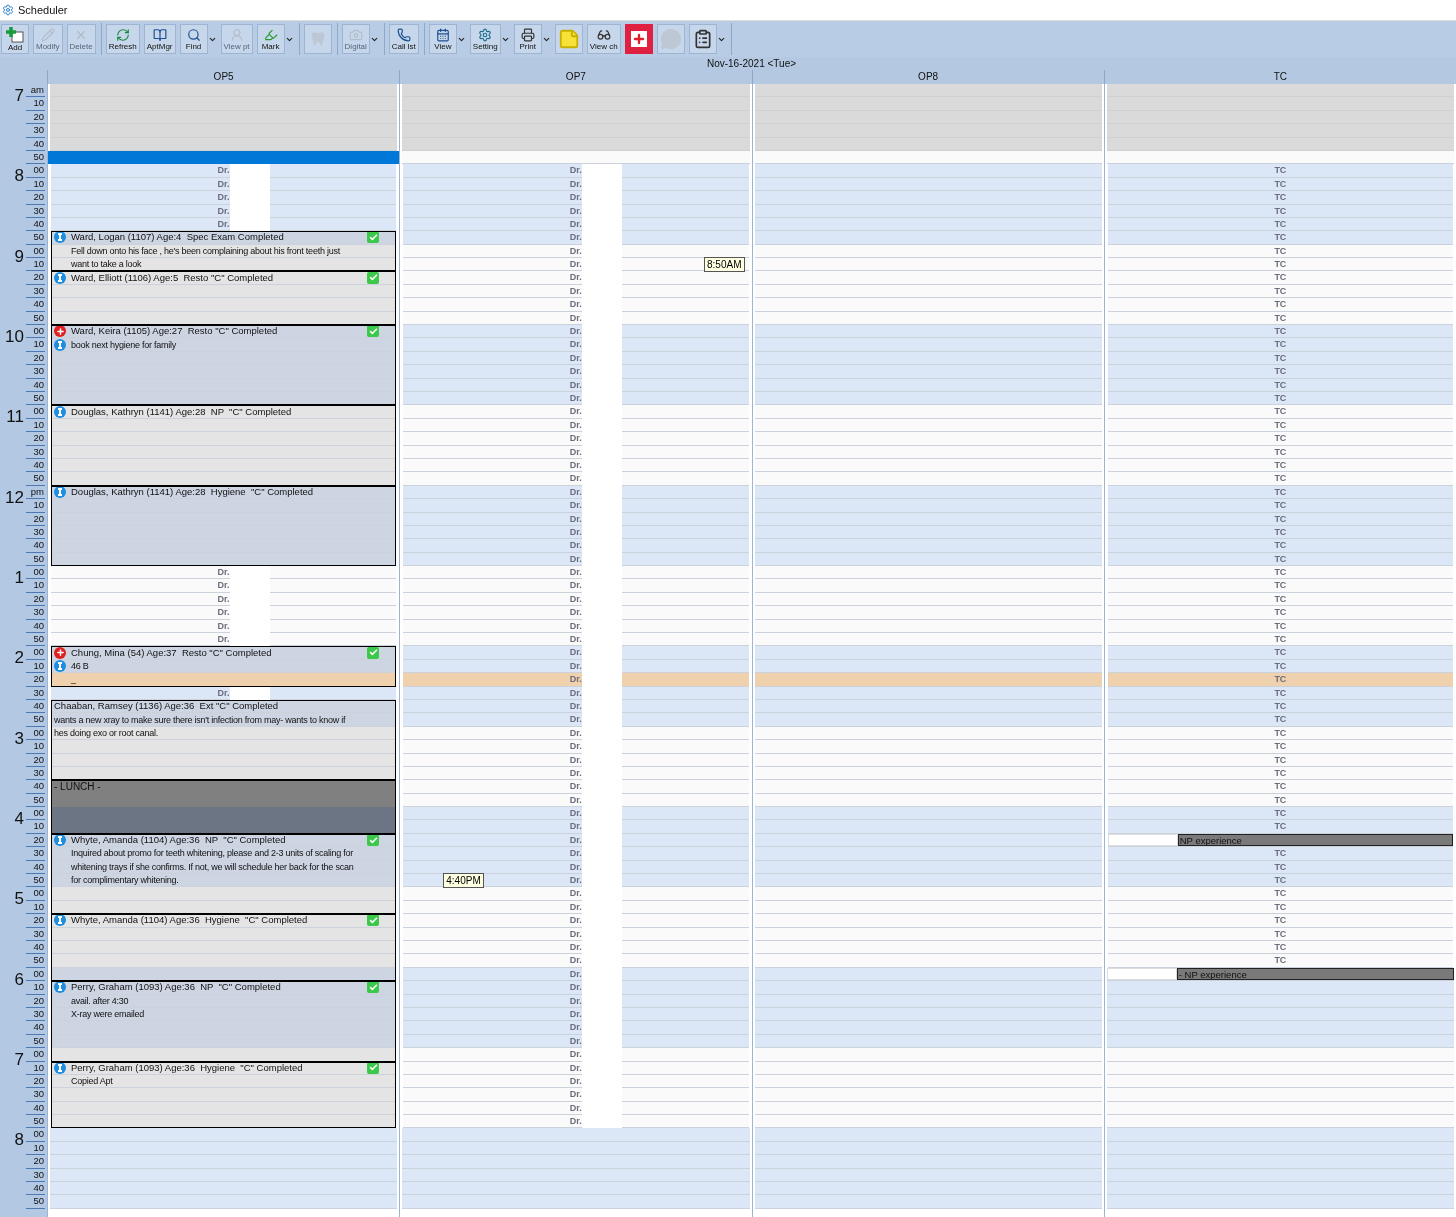 Image resolution: width=1456 pixels, height=1217 pixels. What do you see at coordinates (224, 298) in the screenshot?
I see `appointment-card: Ward, Elliott (1106) Age:5 Resto "C" Completed` at bounding box center [224, 298].